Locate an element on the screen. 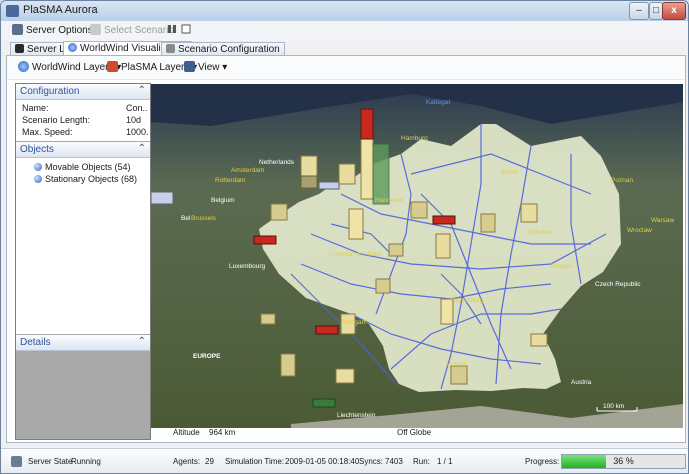 Image resolution: width=689 pixels, height=474 pixels. progress-text: 36 % is located at coordinates (623, 461).